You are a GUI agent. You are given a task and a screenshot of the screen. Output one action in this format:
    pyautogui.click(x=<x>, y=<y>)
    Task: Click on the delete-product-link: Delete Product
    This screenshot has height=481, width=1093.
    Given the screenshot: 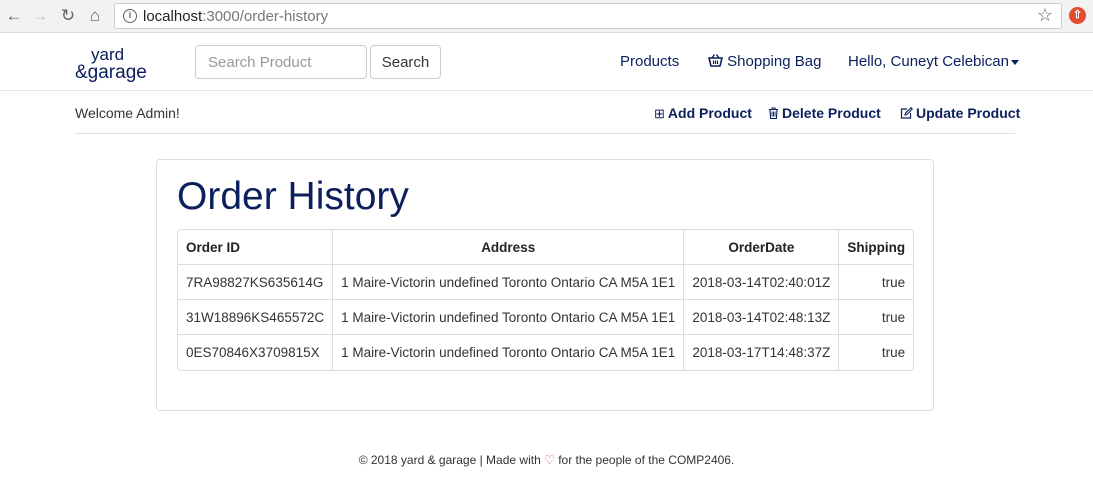 What is the action you would take?
    pyautogui.click(x=824, y=113)
    